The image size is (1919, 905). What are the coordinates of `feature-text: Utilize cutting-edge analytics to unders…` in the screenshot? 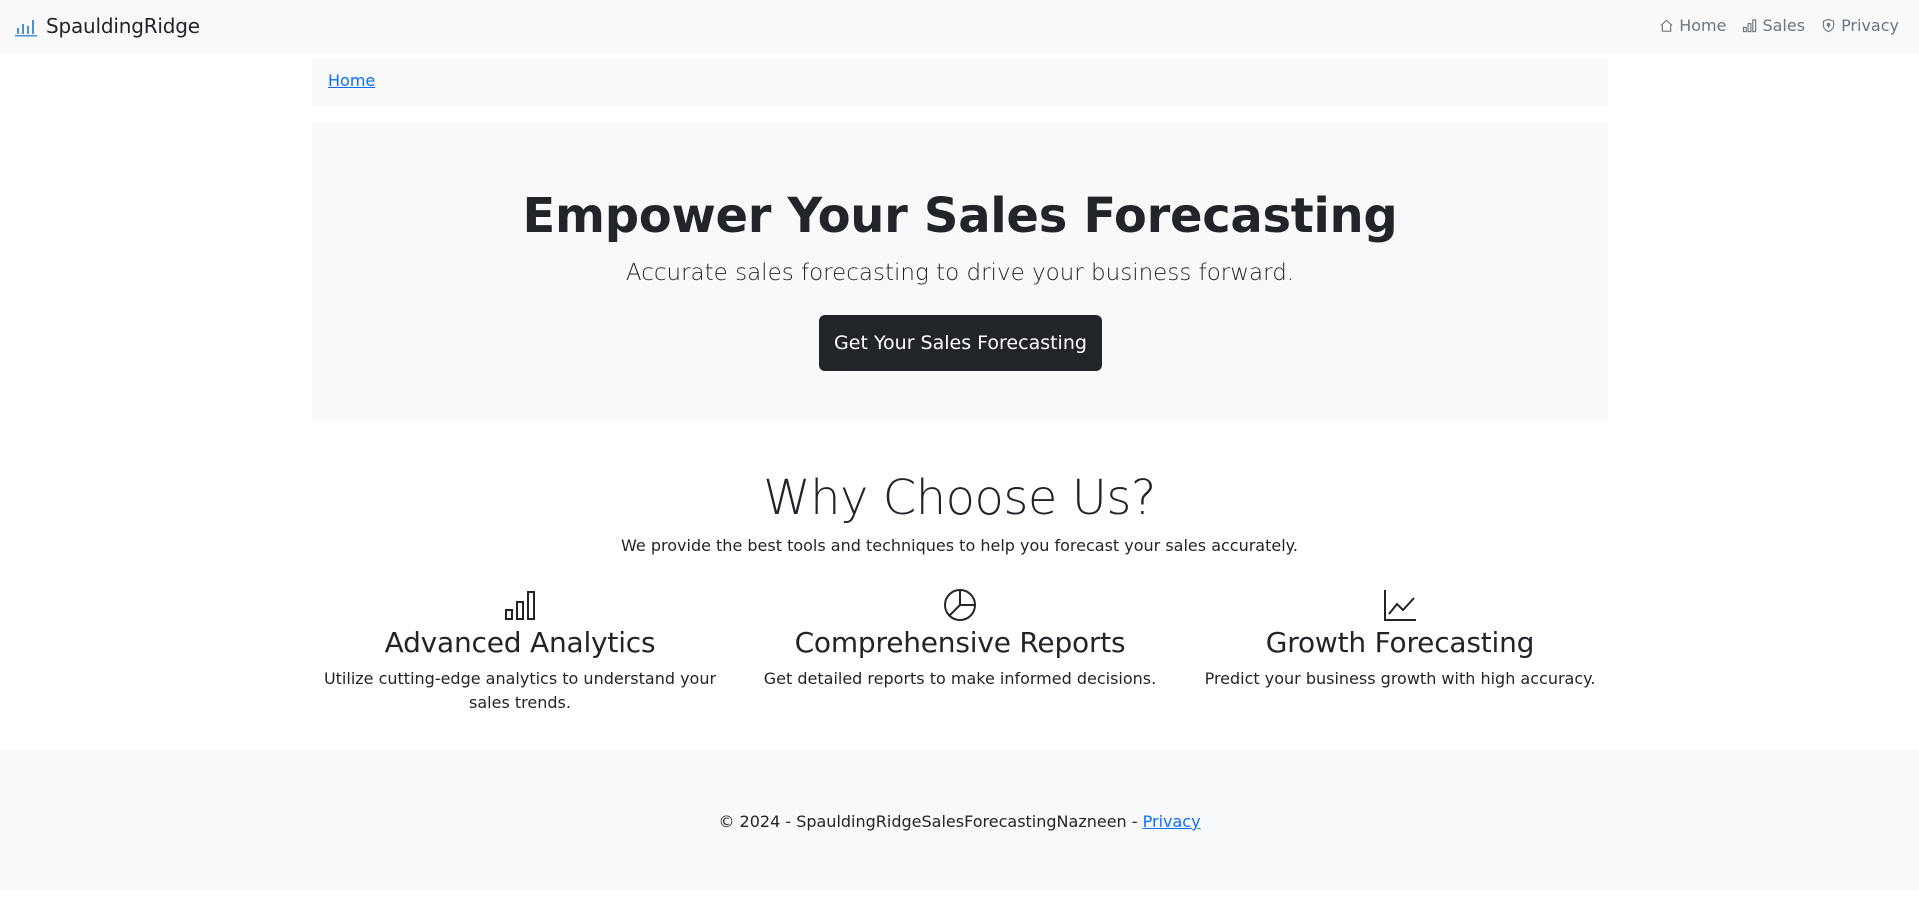 It's located at (520, 690).